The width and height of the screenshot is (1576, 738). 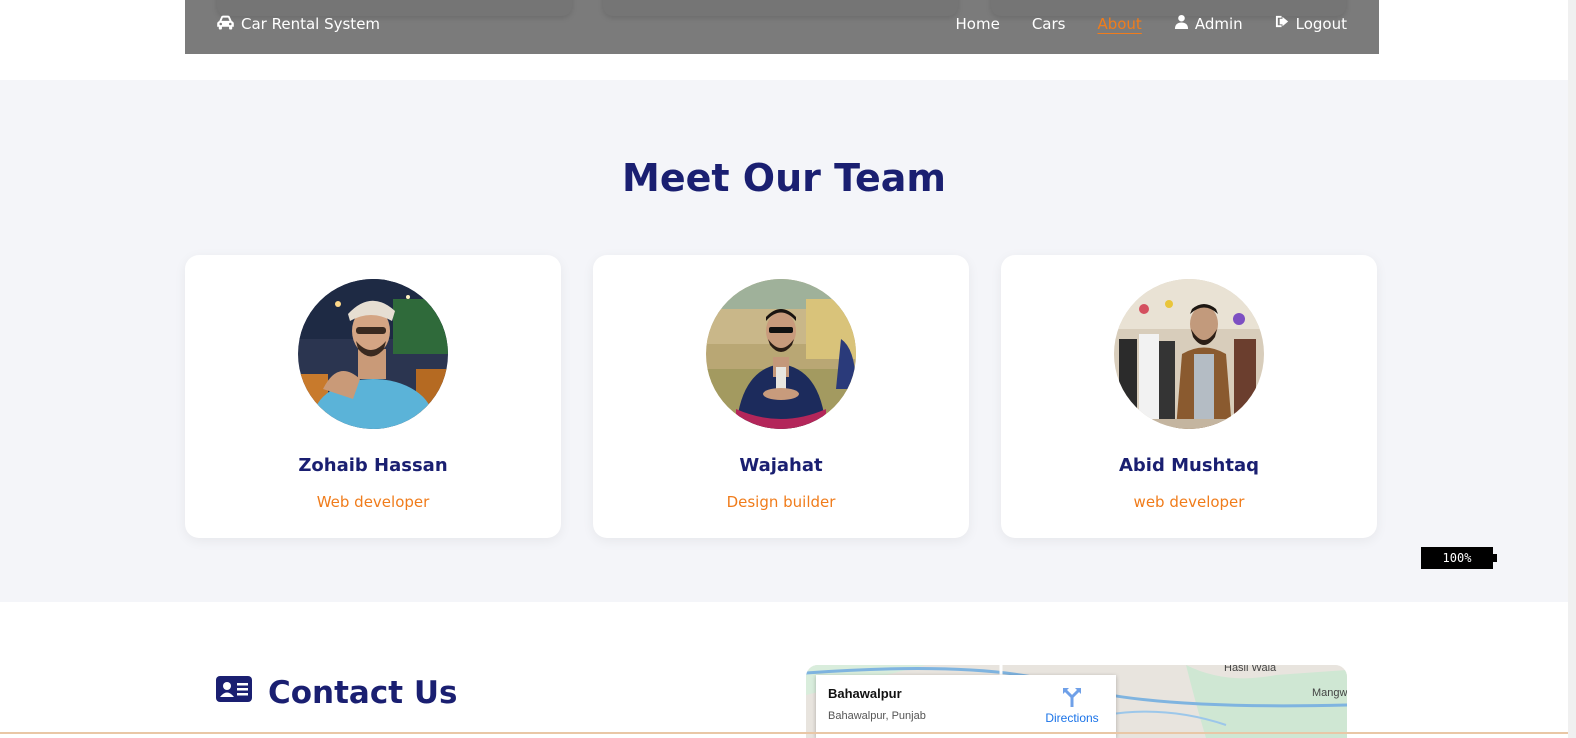 I want to click on battery-indicator: 100%, so click(x=1459, y=558).